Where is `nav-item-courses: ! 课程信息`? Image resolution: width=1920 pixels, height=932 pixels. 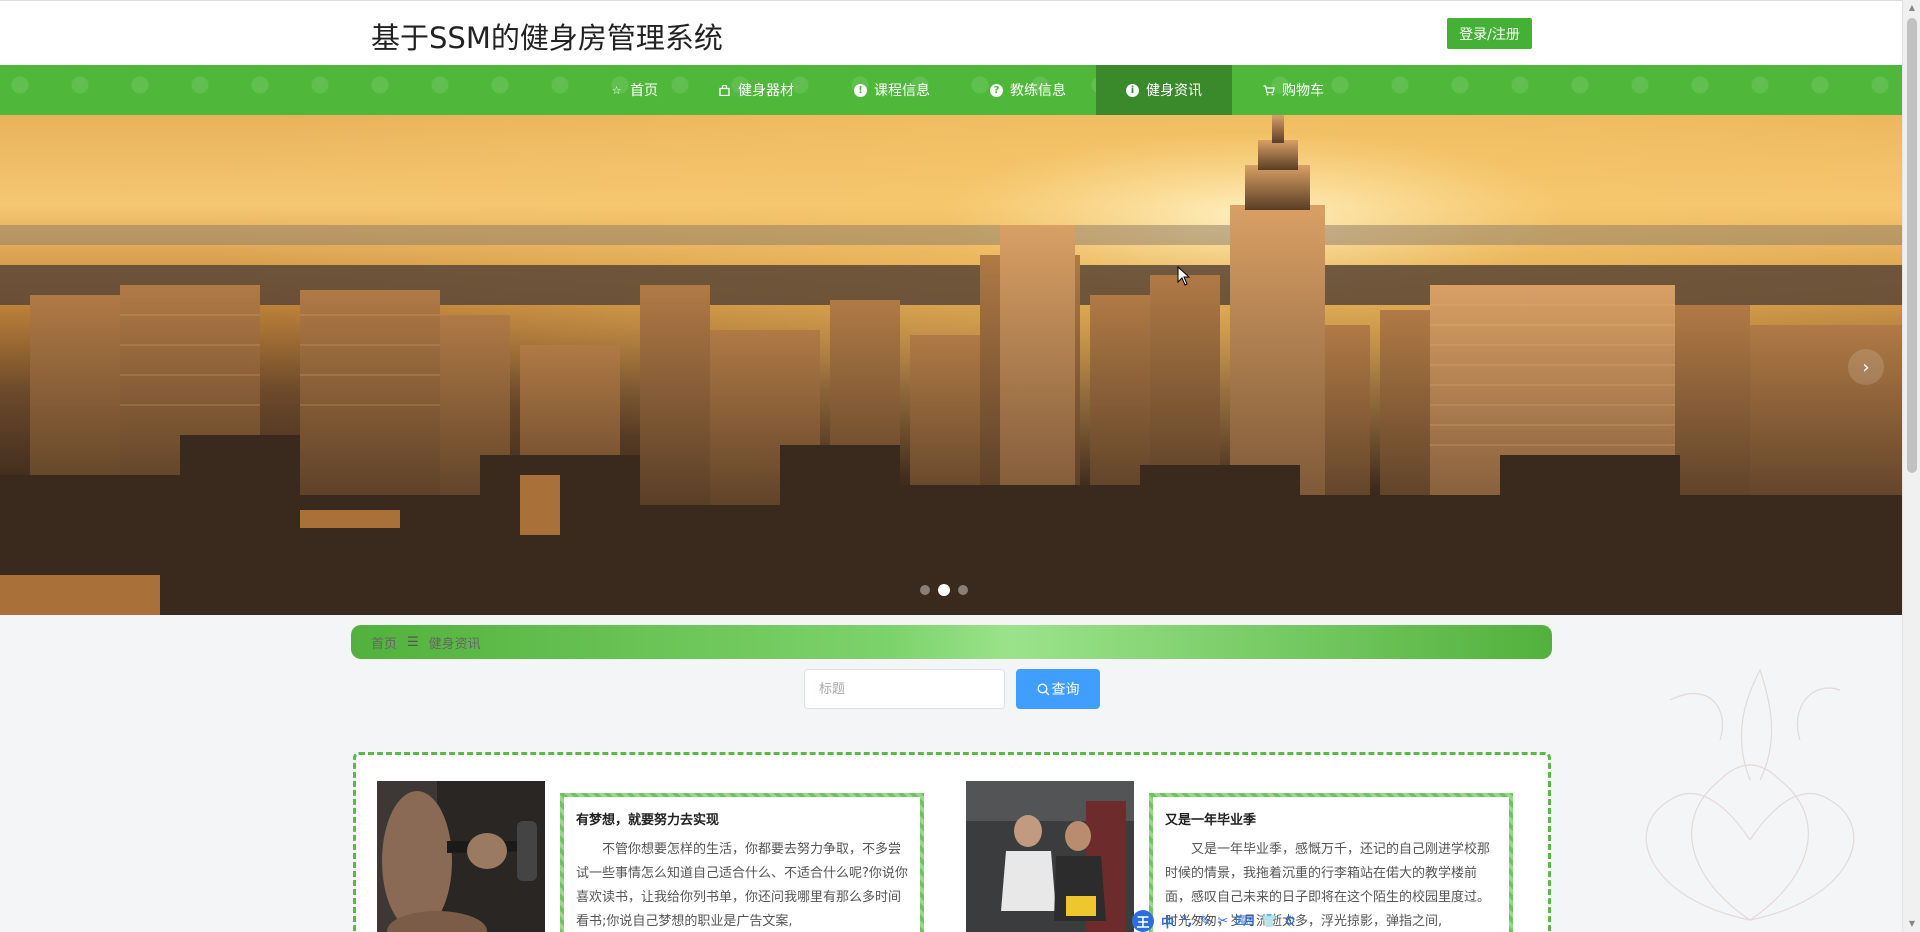 nav-item-courses: ! 课程信息 is located at coordinates (892, 90).